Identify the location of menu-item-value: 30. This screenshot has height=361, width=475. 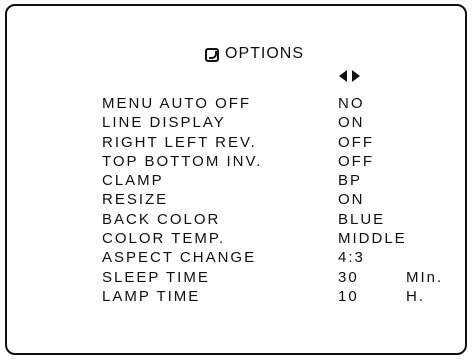
(348, 277).